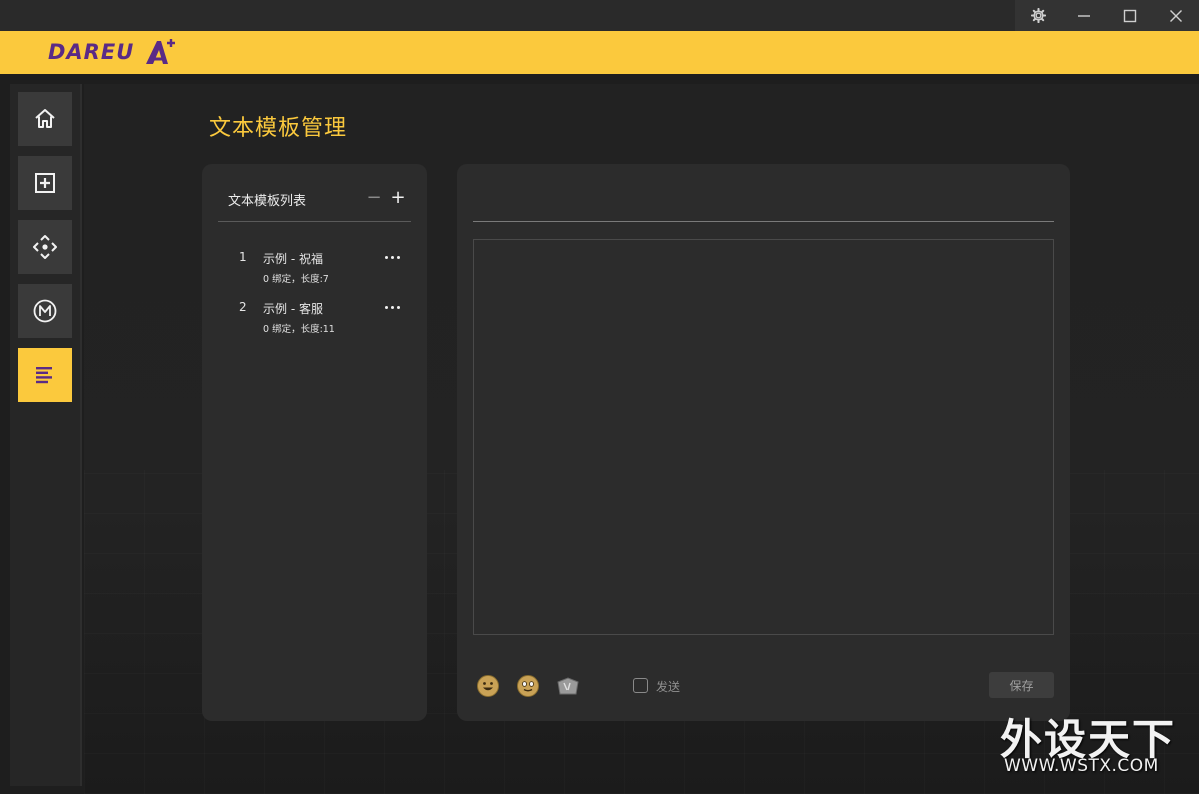  I want to click on template-list-title: 文本模板列表, so click(267, 201).